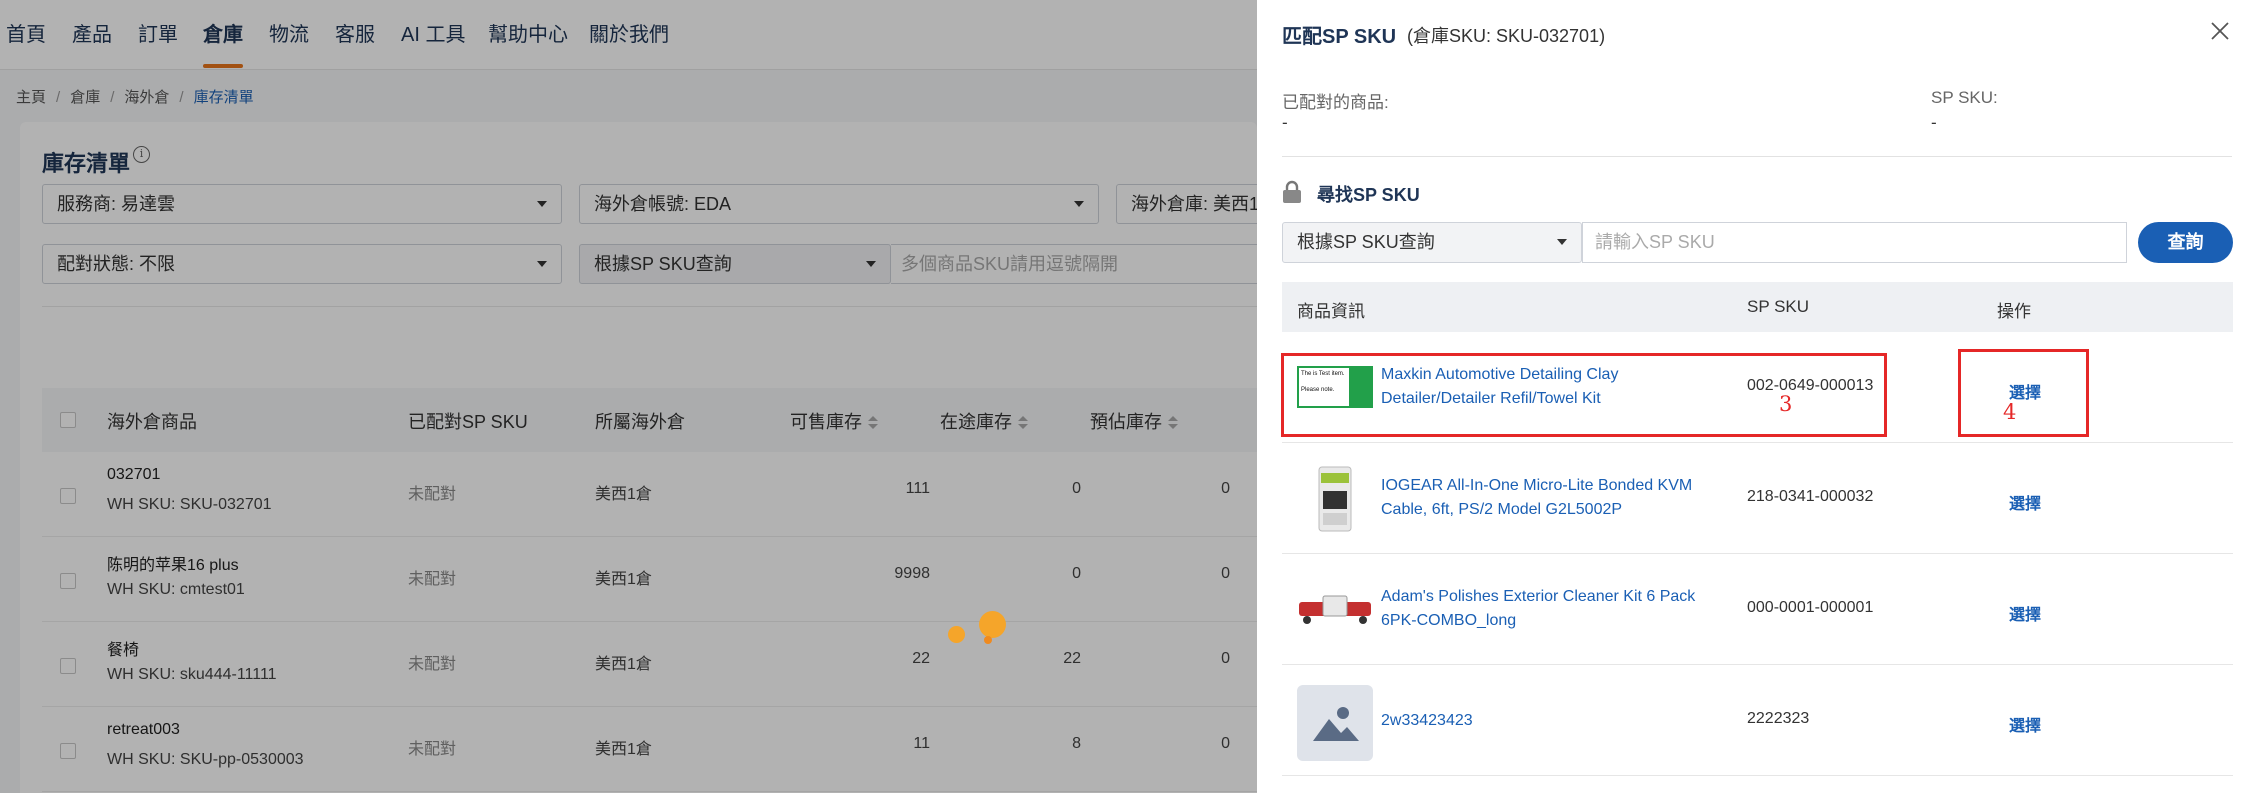 The width and height of the screenshot is (2244, 793). I want to click on chevron-down-icon, so click(1562, 242).